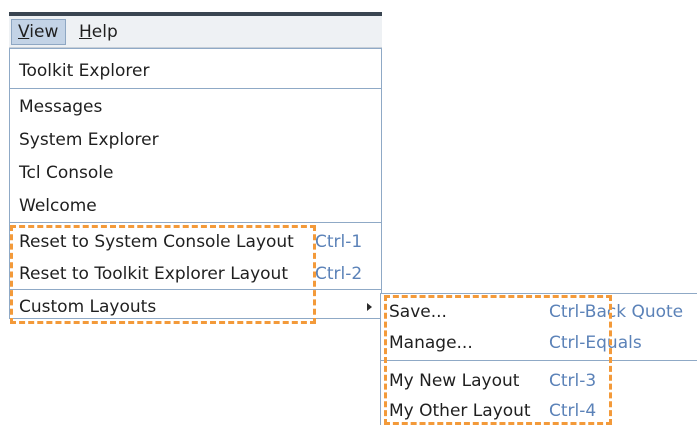 The image size is (697, 425). I want to click on submenu-item-my-other-layout: My Other Layout Ctrl-4, so click(539, 410).